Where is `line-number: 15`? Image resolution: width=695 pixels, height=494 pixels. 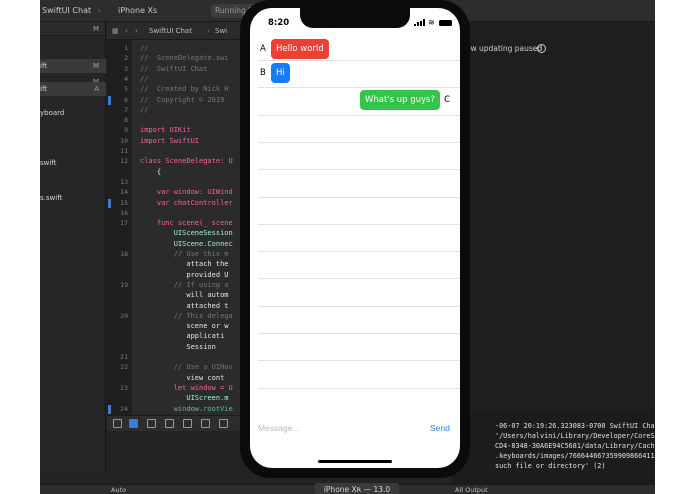 line-number: 15 is located at coordinates (124, 202).